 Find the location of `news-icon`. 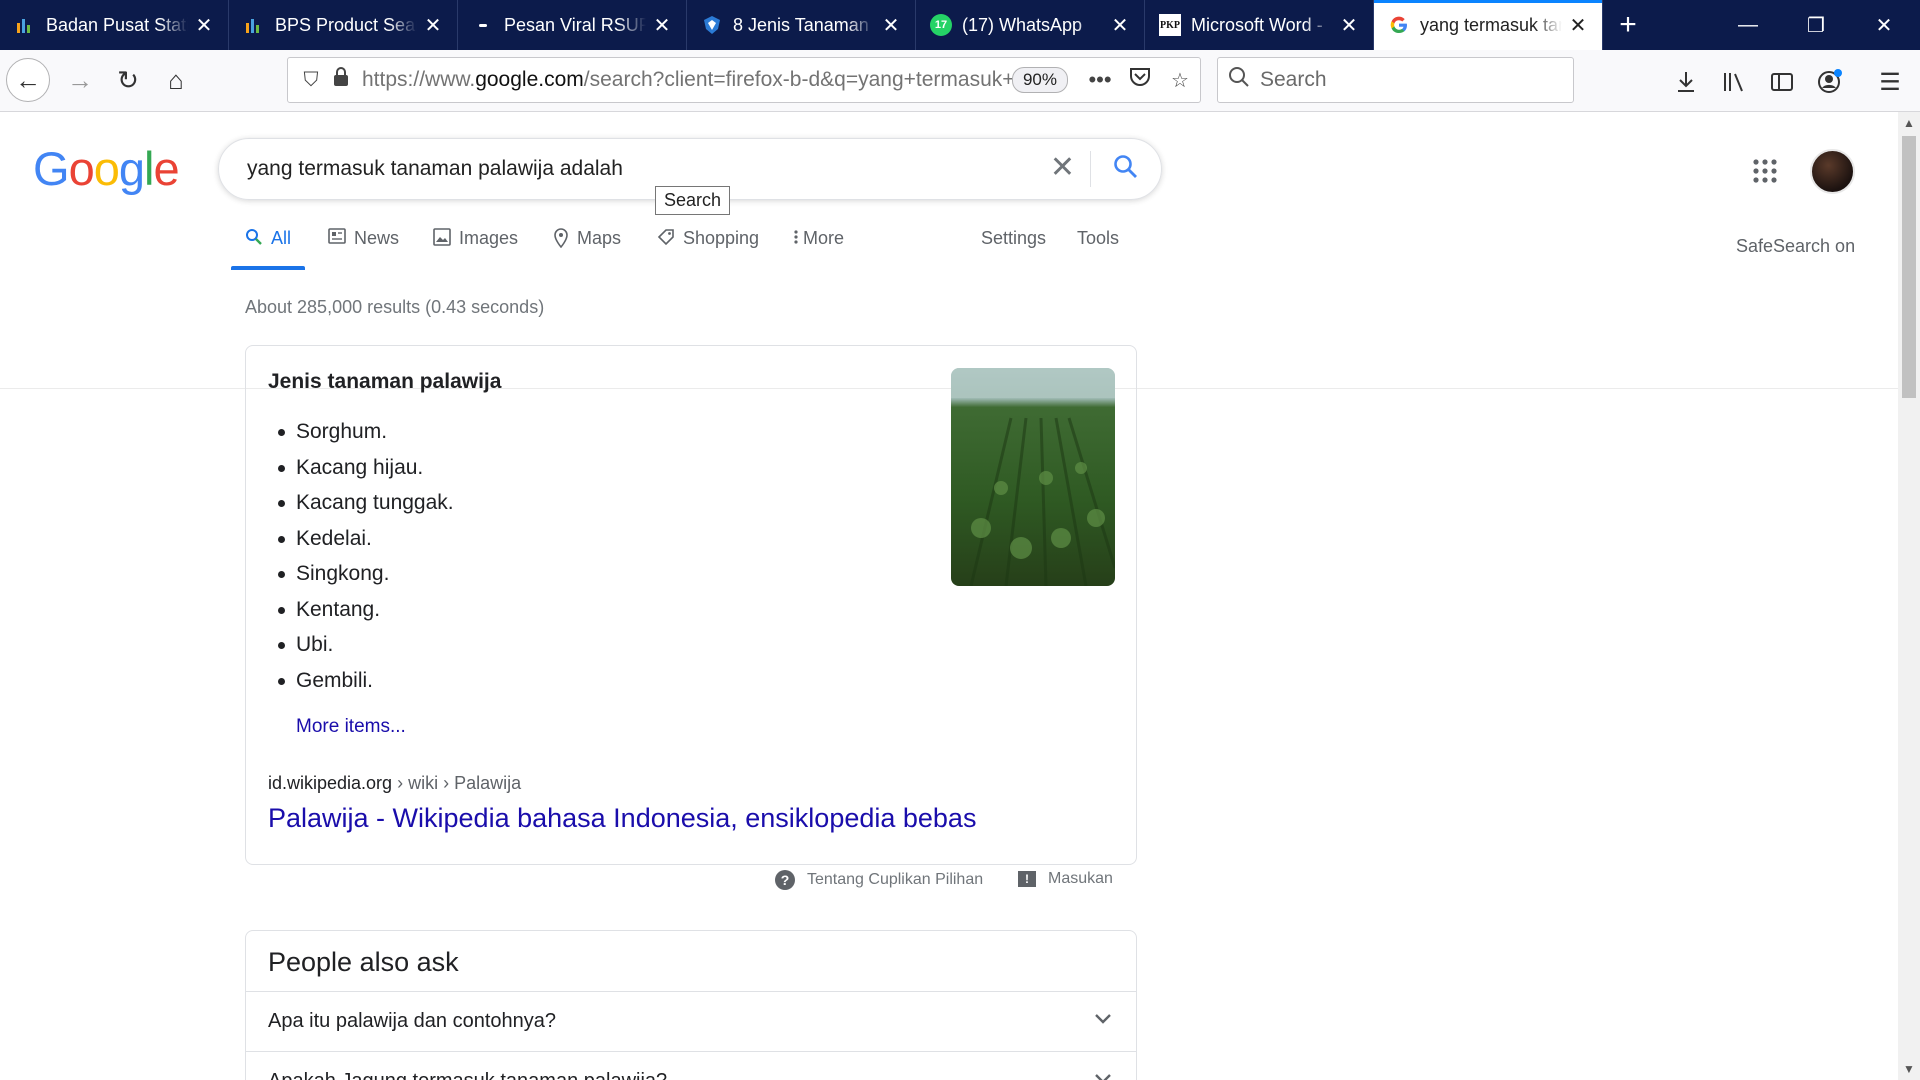

news-icon is located at coordinates (337, 239).